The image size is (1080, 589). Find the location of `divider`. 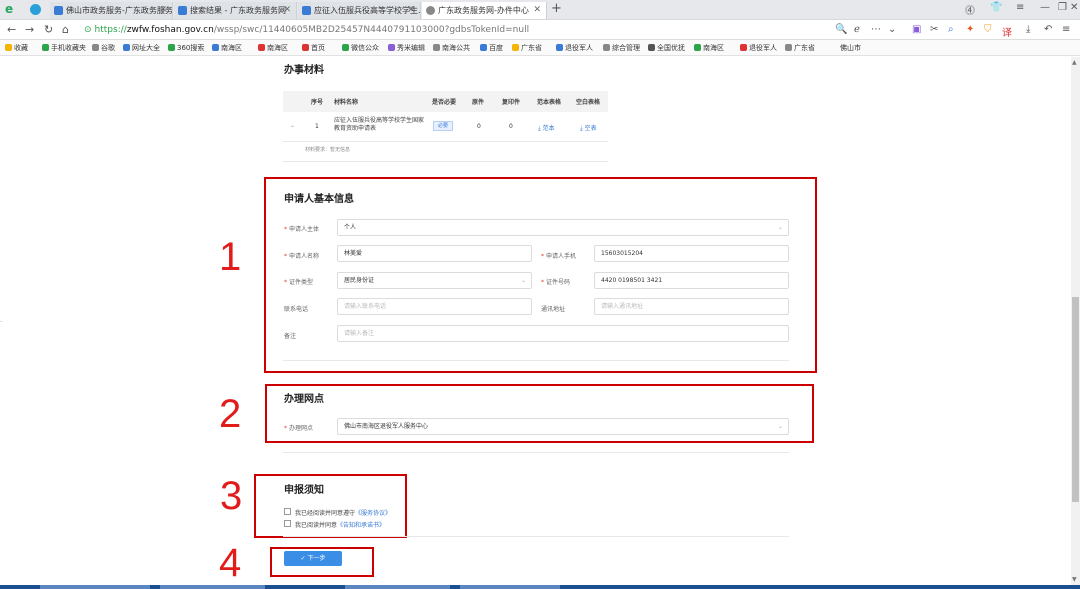

divider is located at coordinates (445, 161).